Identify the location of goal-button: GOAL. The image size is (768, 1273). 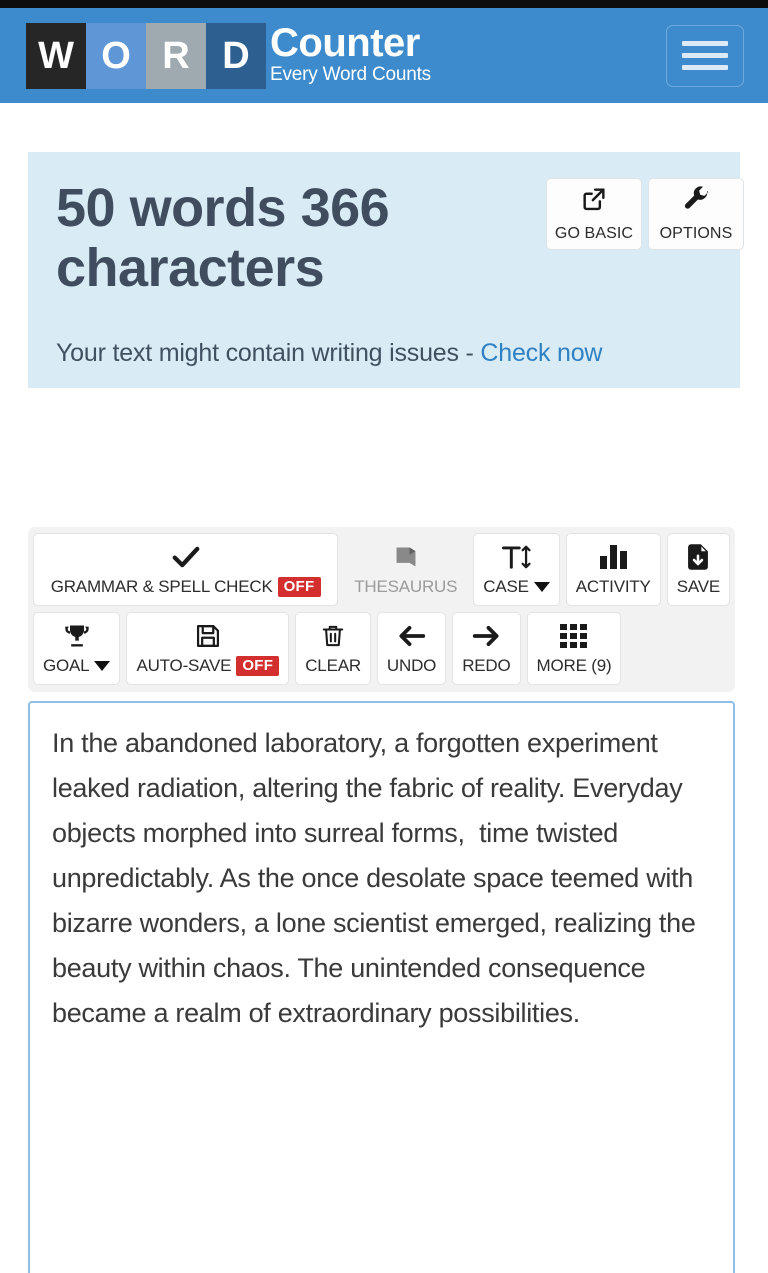
(77, 648).